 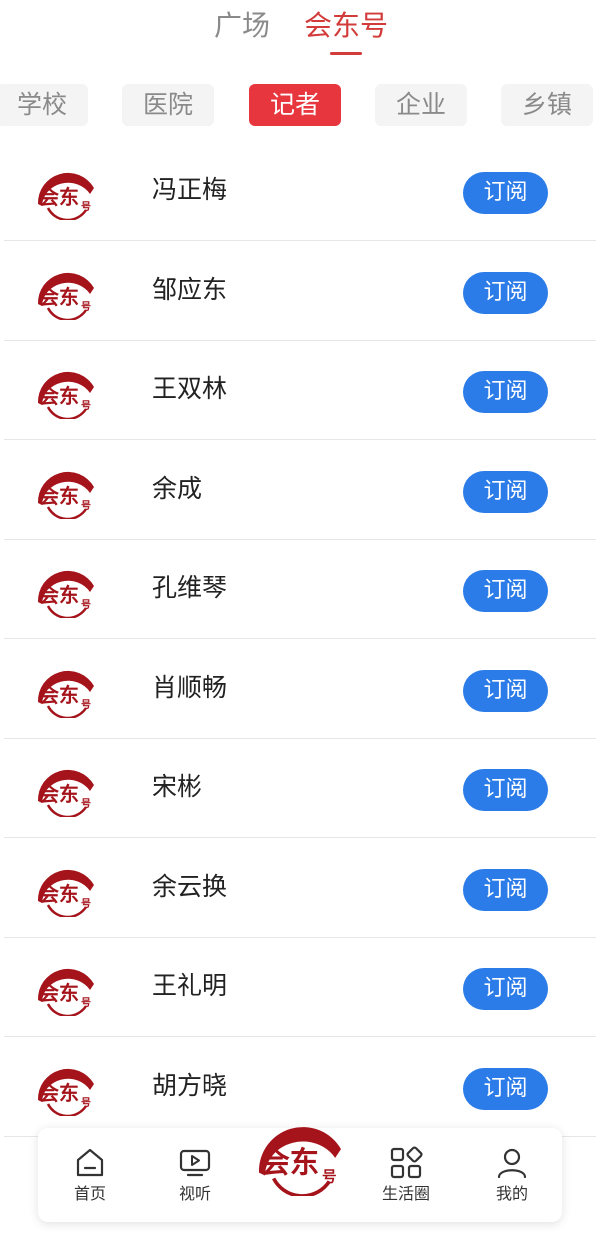 I want to click on tabbar-label: 首页, so click(x=89, y=1193).